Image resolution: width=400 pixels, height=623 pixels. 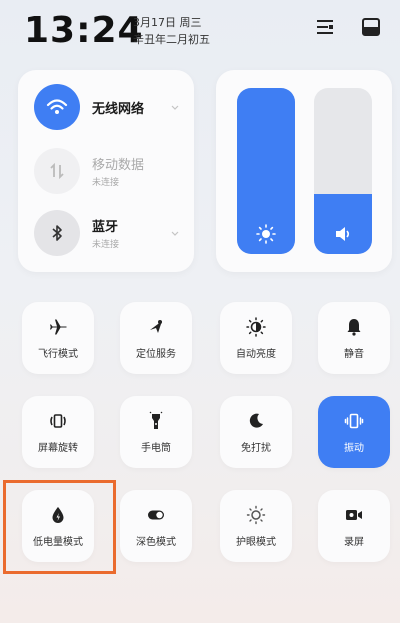 I want to click on tile-location: 定位服务, so click(x=156, y=338).